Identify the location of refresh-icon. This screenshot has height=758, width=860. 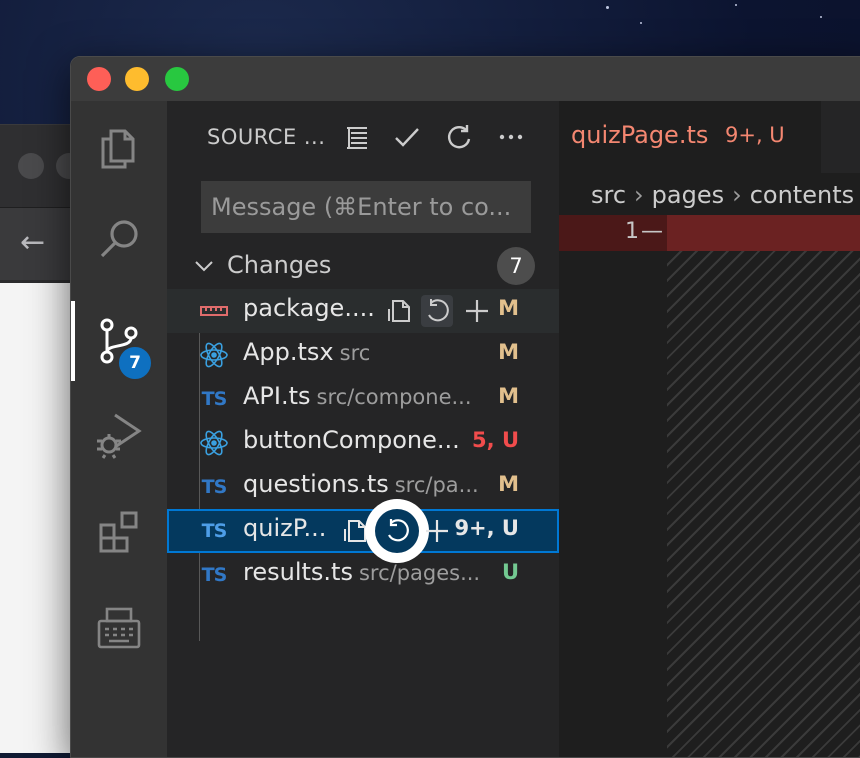
(459, 137).